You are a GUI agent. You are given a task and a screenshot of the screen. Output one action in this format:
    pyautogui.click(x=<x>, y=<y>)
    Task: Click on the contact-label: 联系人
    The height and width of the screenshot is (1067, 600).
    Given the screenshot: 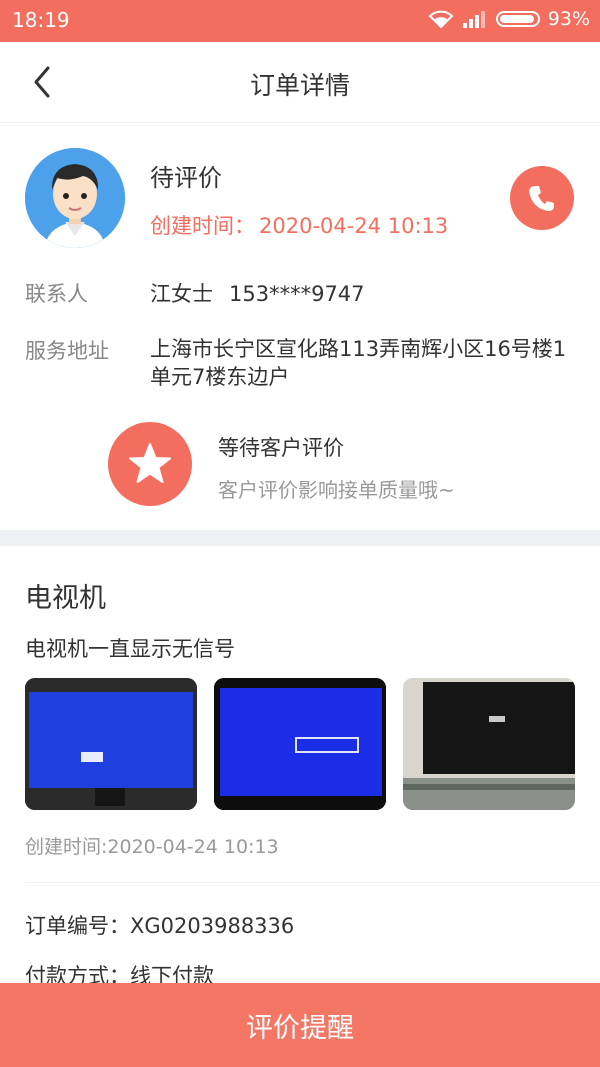 What is the action you would take?
    pyautogui.click(x=56, y=294)
    